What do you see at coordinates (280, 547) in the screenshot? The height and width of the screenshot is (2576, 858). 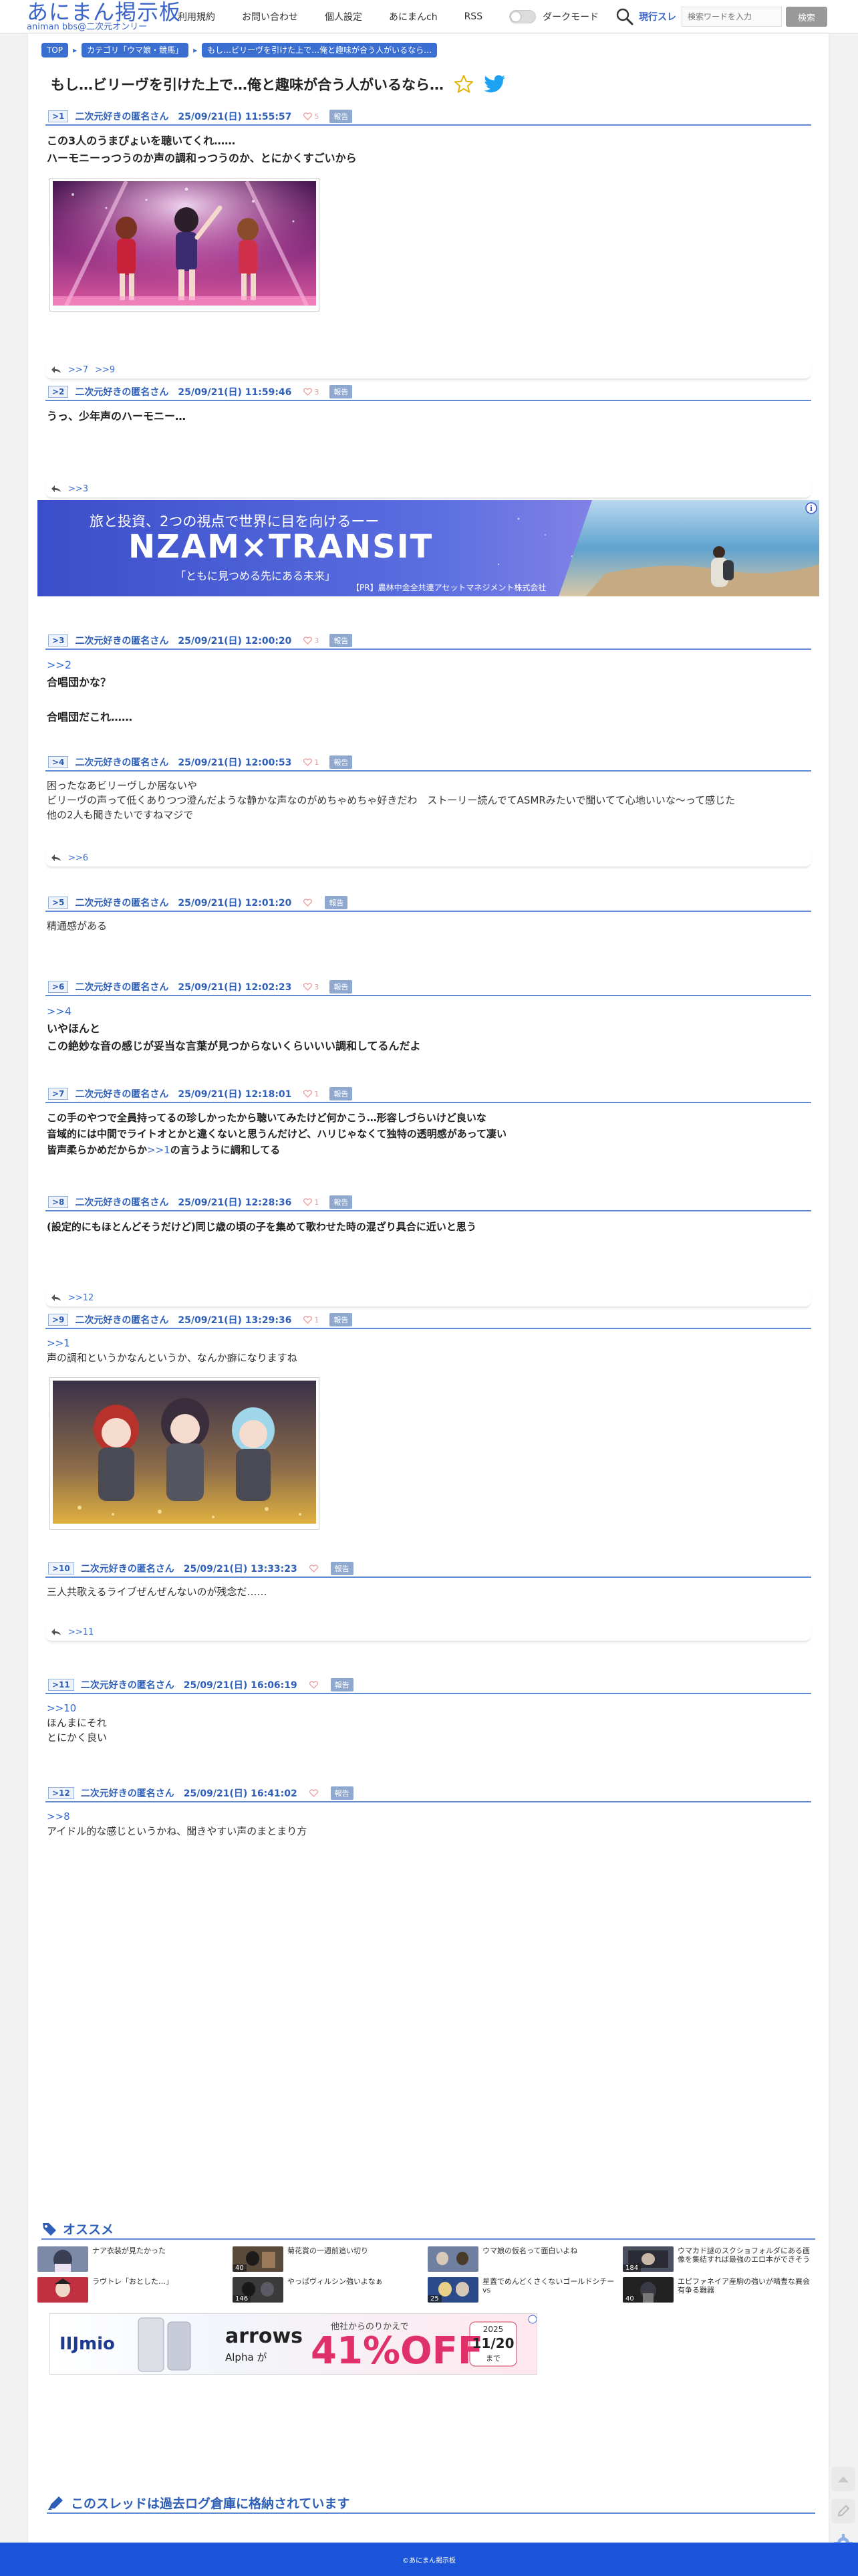 I see `ad-brand: NZAM×TRANSIT` at bounding box center [280, 547].